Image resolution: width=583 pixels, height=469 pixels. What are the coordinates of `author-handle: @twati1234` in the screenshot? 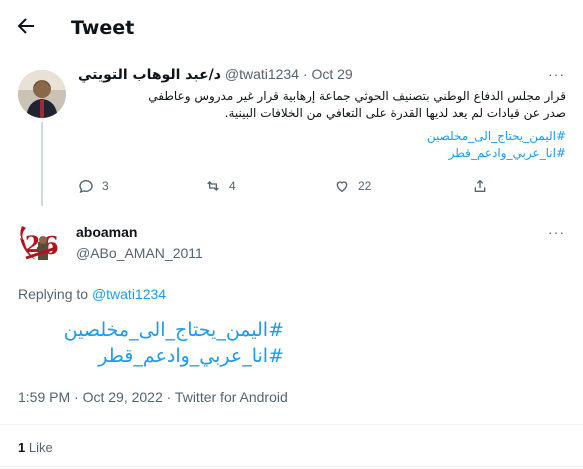 It's located at (262, 74).